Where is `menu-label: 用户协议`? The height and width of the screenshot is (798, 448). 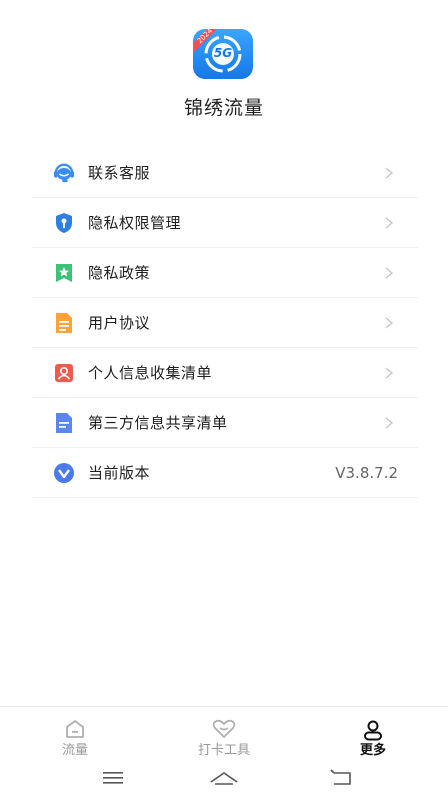
menu-label: 用户协议 is located at coordinates (119, 323).